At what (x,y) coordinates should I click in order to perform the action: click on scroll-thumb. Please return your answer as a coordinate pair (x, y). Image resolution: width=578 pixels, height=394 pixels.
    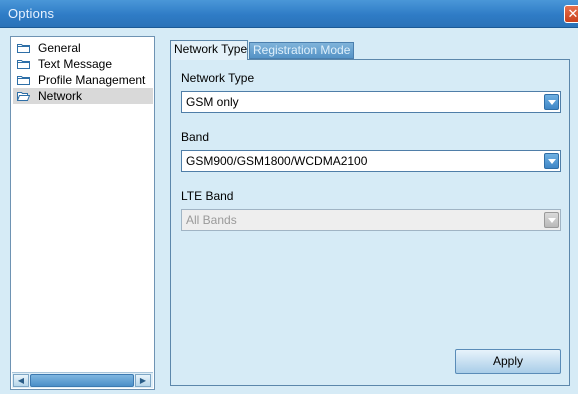
    Looking at the image, I should click on (82, 380).